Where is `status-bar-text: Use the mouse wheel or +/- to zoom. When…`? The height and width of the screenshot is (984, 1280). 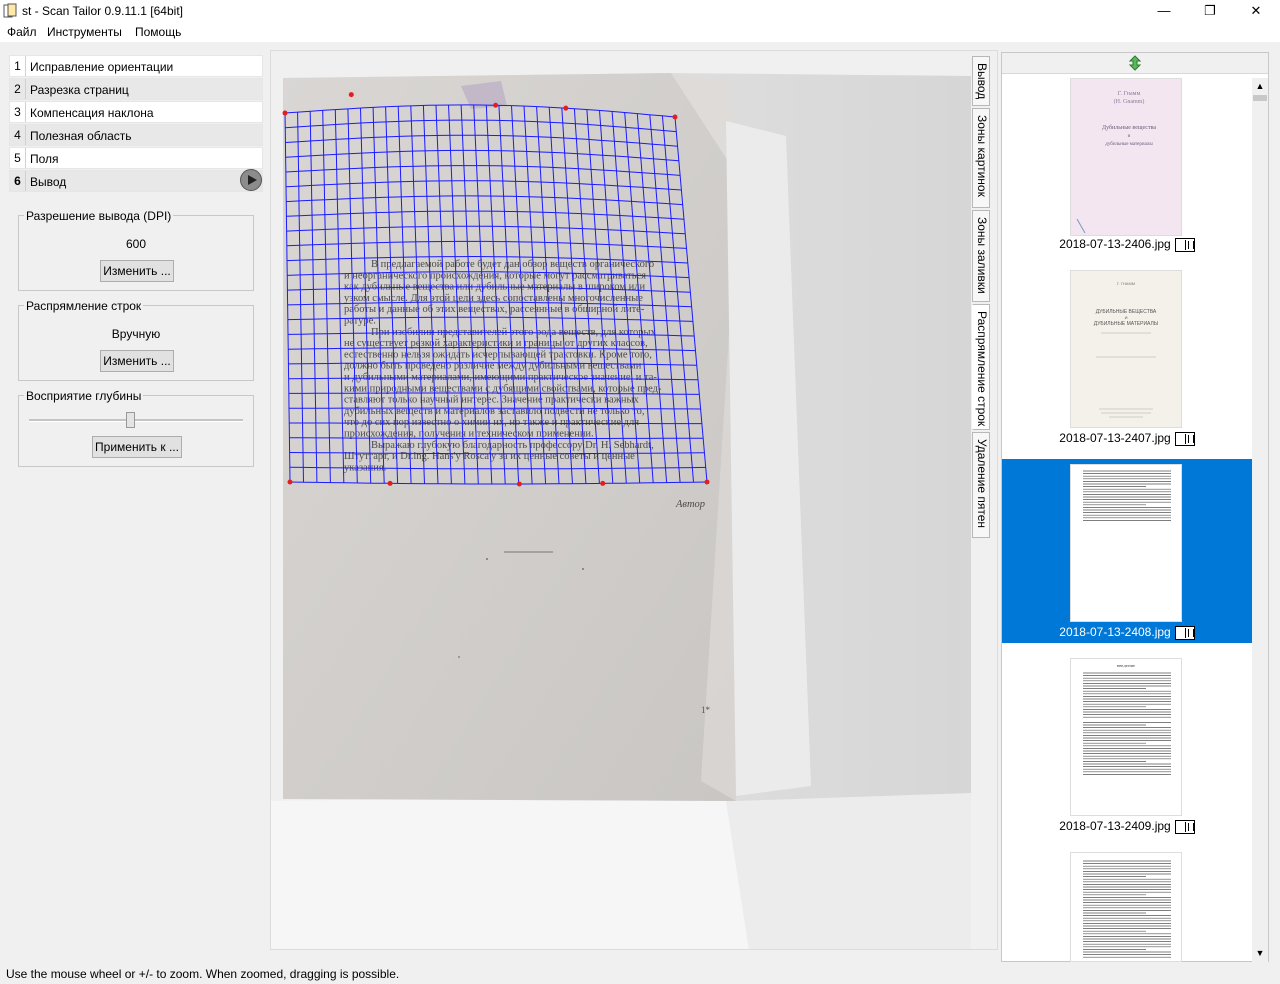 status-bar-text: Use the mouse wheel or +/- to zoom. When… is located at coordinates (203, 974).